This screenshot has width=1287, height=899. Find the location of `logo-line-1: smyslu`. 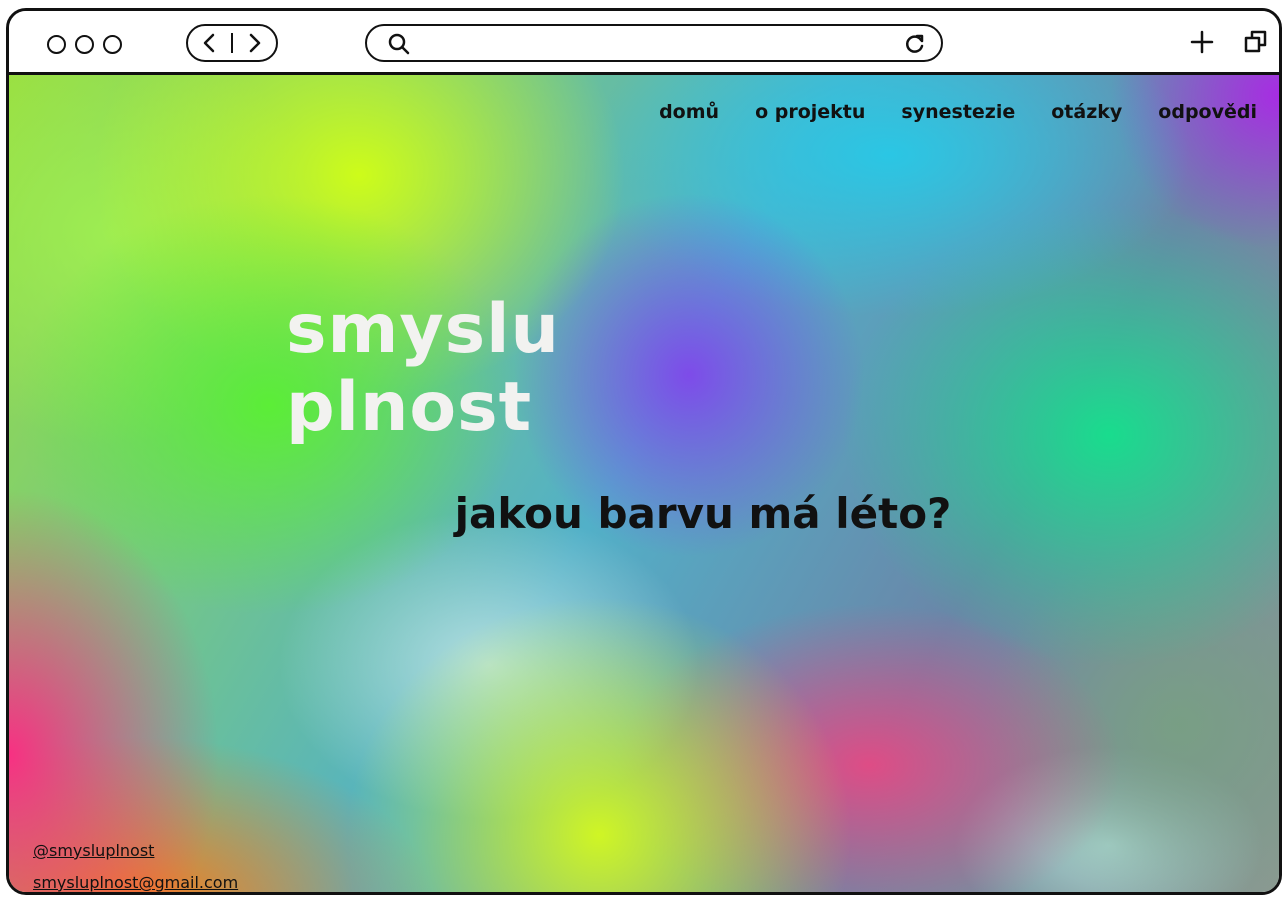

logo-line-1: smyslu is located at coordinates (423, 329).